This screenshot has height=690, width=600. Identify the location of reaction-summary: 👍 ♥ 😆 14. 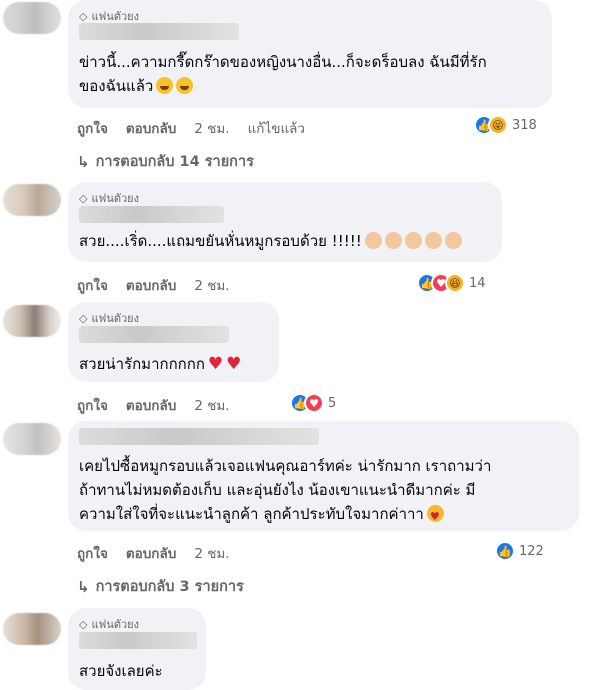
(451, 283).